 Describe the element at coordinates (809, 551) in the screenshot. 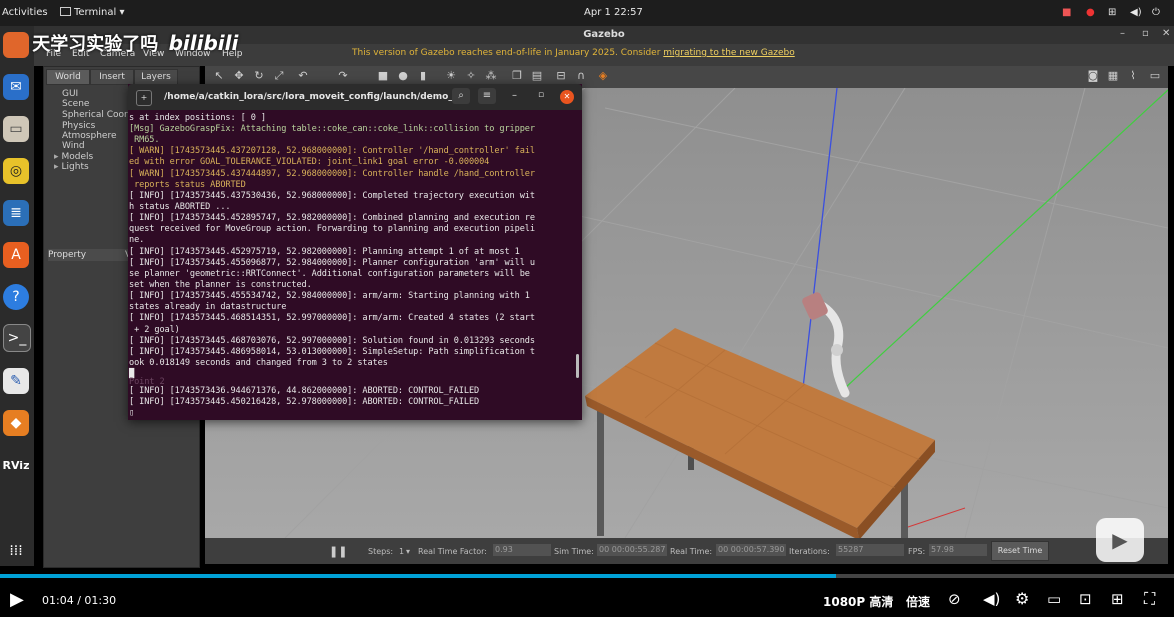

I see `iterations-label: Iterations:` at that location.